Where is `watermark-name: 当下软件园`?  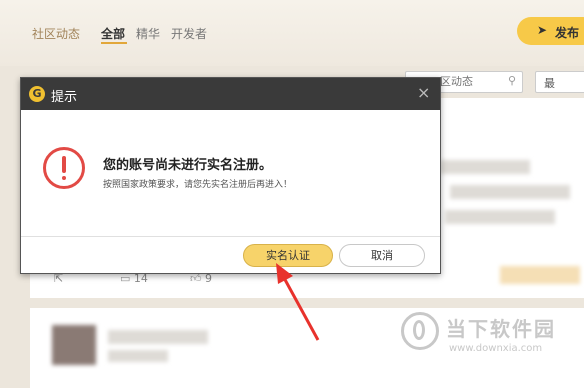 watermark-name: 当下软件园 is located at coordinates (501, 329).